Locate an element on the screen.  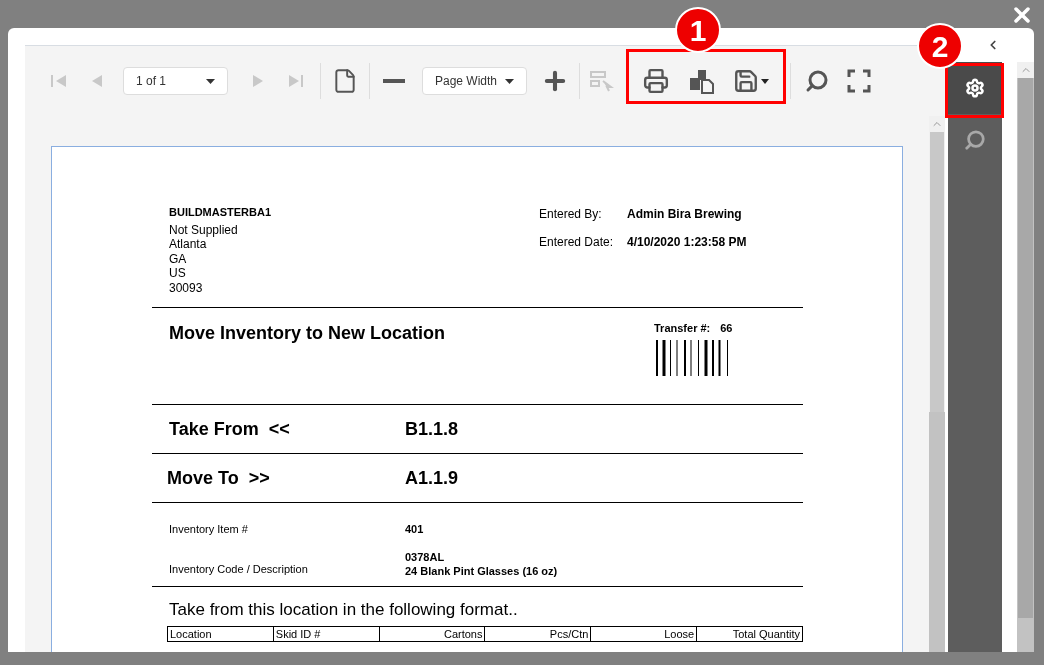
field-label: Inventory Item # is located at coordinates (209, 529).